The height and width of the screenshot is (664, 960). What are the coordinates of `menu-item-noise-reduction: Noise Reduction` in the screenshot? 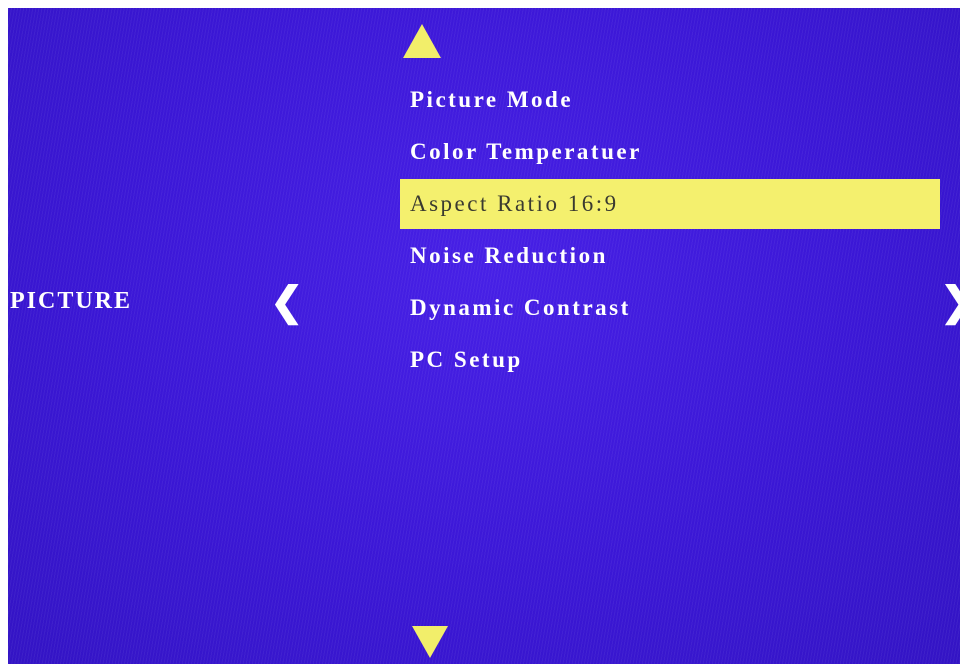 It's located at (670, 256).